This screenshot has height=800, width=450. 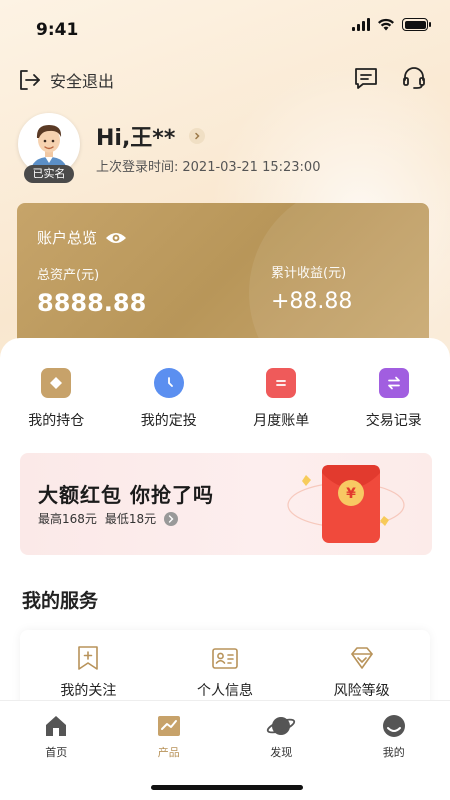 I want to click on bottom-tab-bar: 首页 产品 发现 我的, so click(x=225, y=750).